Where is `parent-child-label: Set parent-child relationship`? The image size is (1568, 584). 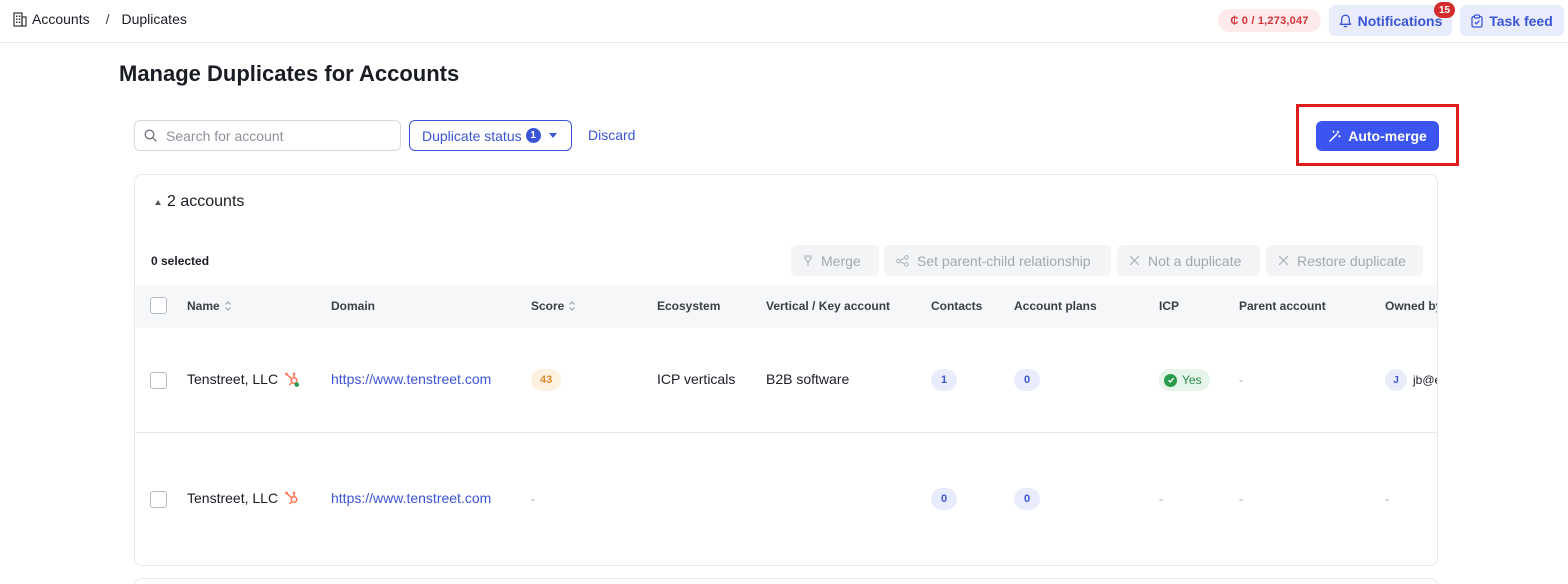
parent-child-label: Set parent-child relationship is located at coordinates (1004, 260).